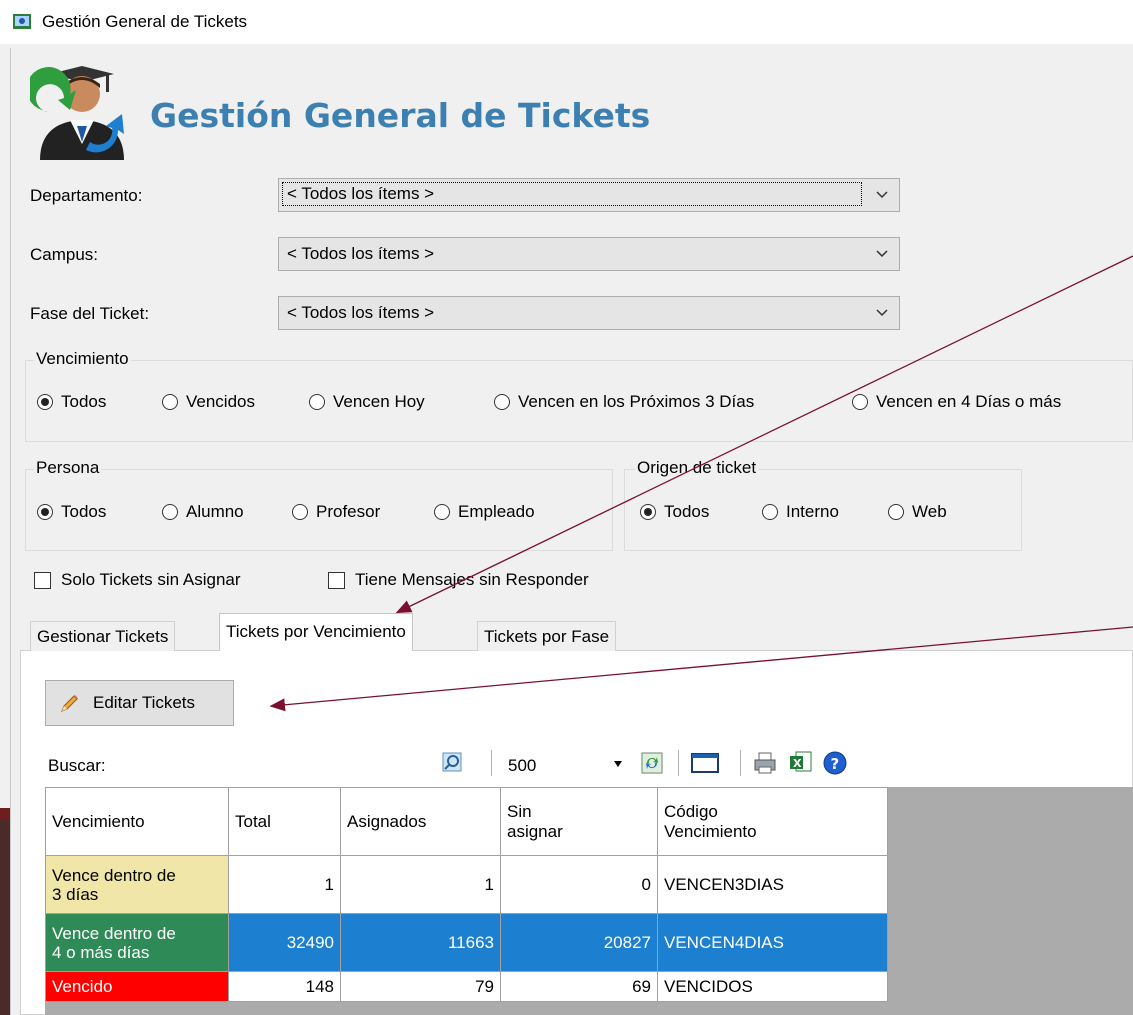 The image size is (1133, 1015). I want to click on col-asignados: Asignados, so click(420, 821).